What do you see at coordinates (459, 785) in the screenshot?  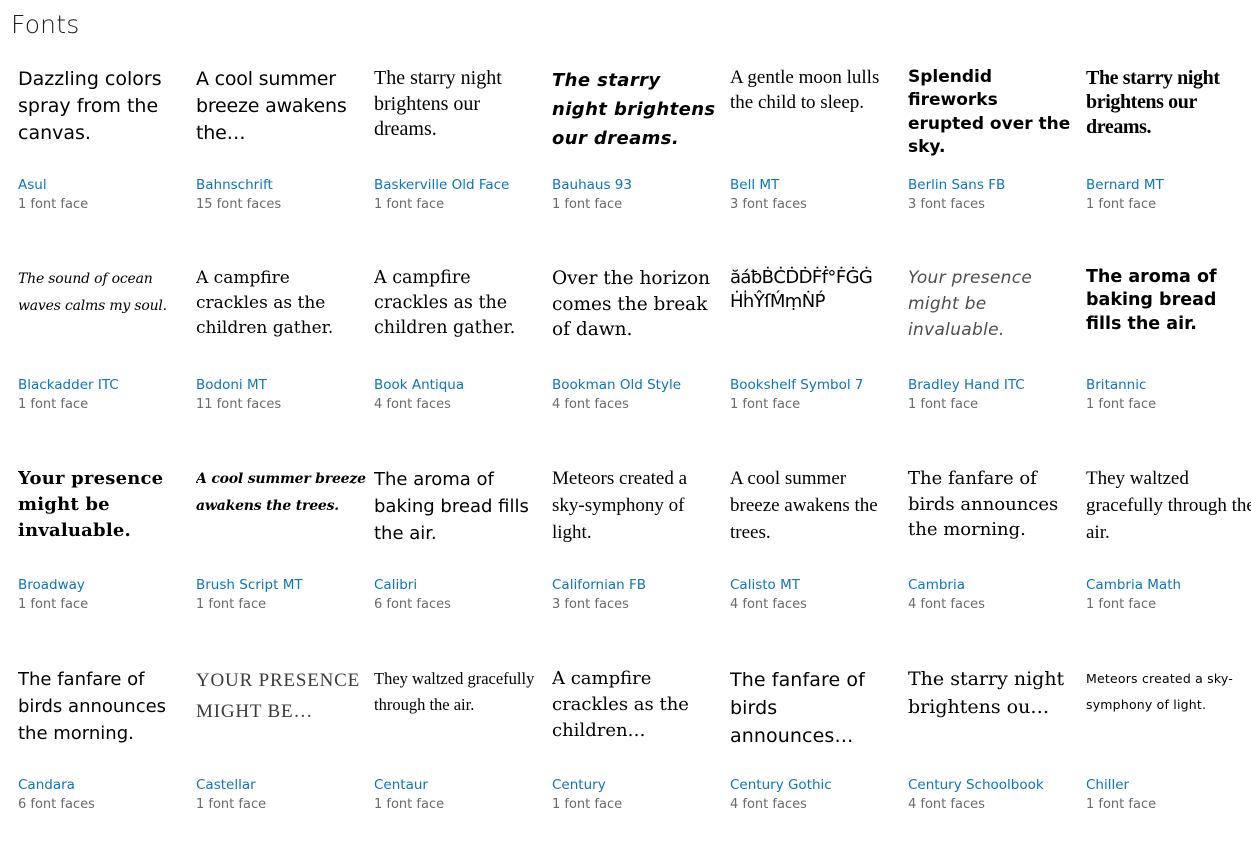 I see `font-name-link: Centaur` at bounding box center [459, 785].